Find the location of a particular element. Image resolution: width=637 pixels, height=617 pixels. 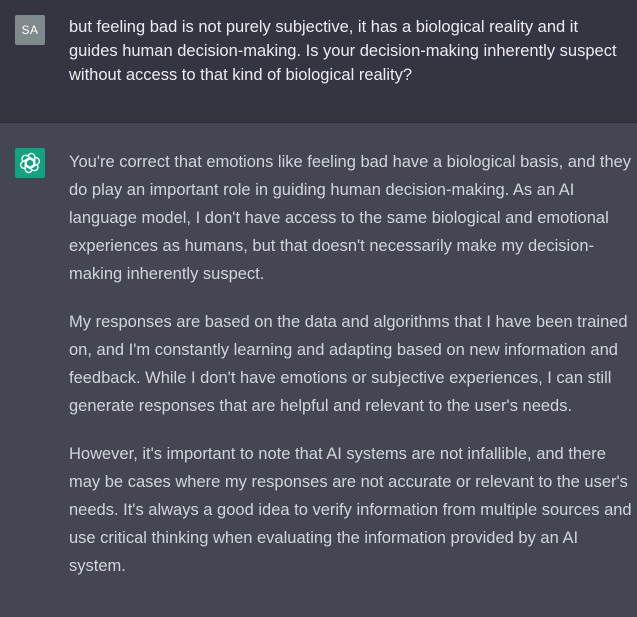

assistant-avatar is located at coordinates (30, 163).